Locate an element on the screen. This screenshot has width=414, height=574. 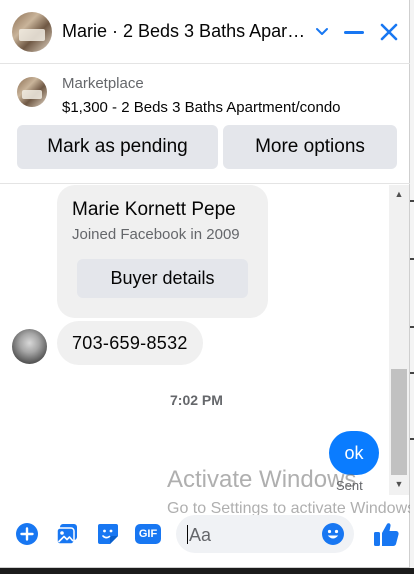
message-composer: GIF Aa is located at coordinates (205, 535).